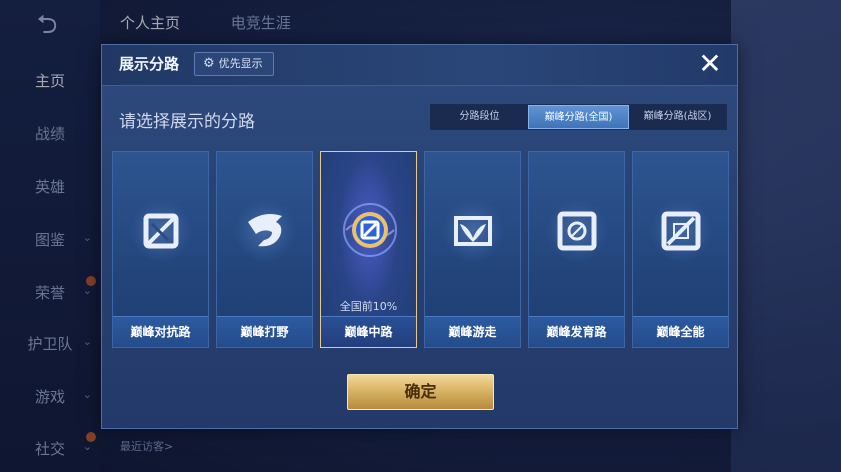 The height and width of the screenshot is (472, 841). What do you see at coordinates (473, 231) in the screenshot?
I see `wings-icon` at bounding box center [473, 231].